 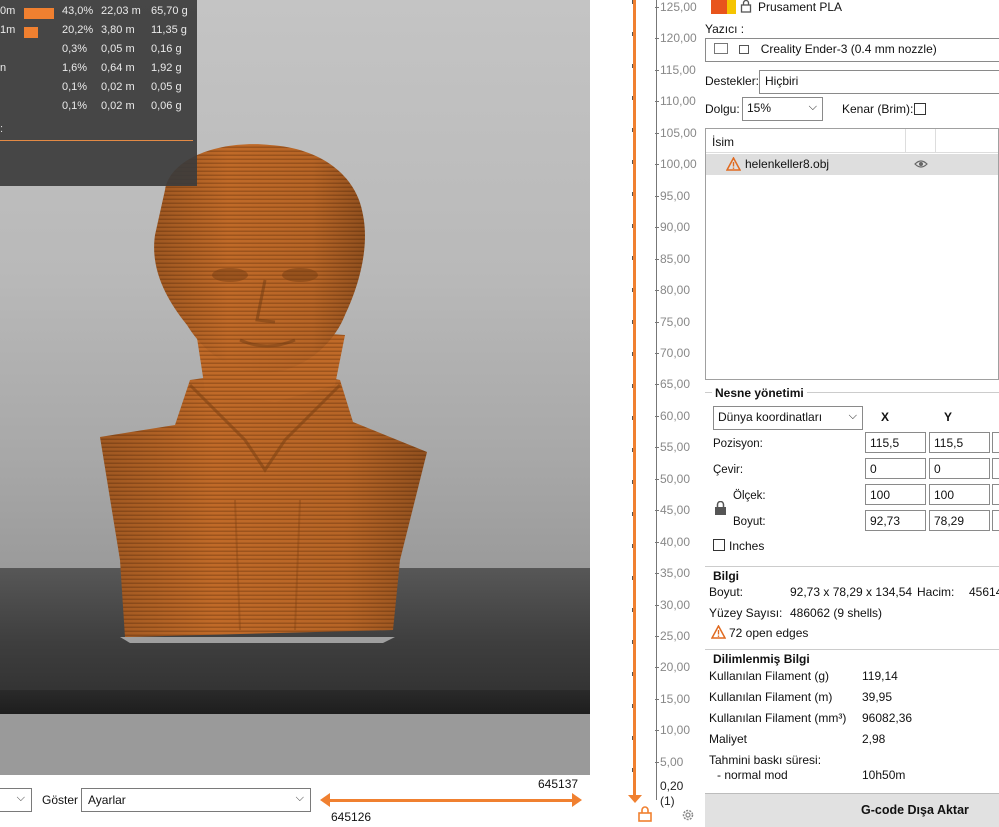 What do you see at coordinates (732, 81) in the screenshot?
I see `supports-label: Destekler:` at bounding box center [732, 81].